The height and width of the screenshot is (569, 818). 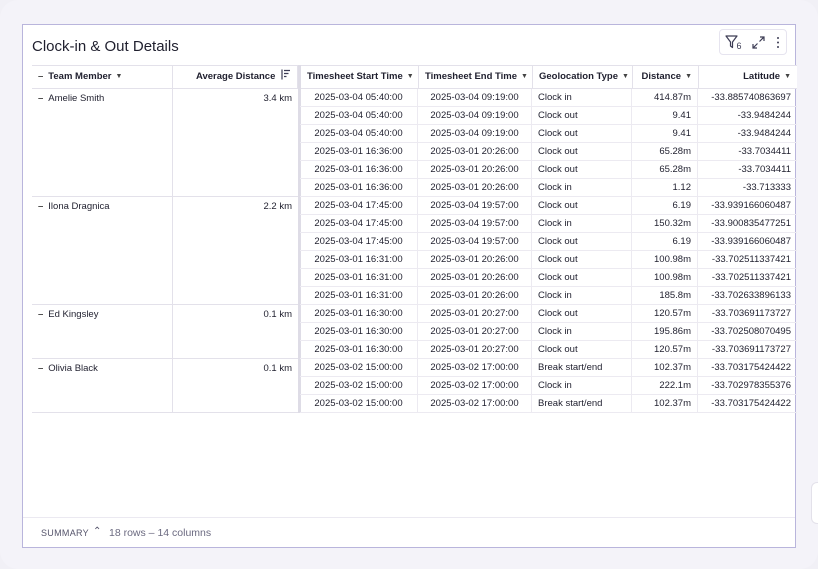 I want to click on header-end-time: Timesheet End Time ▼, so click(x=476, y=77).